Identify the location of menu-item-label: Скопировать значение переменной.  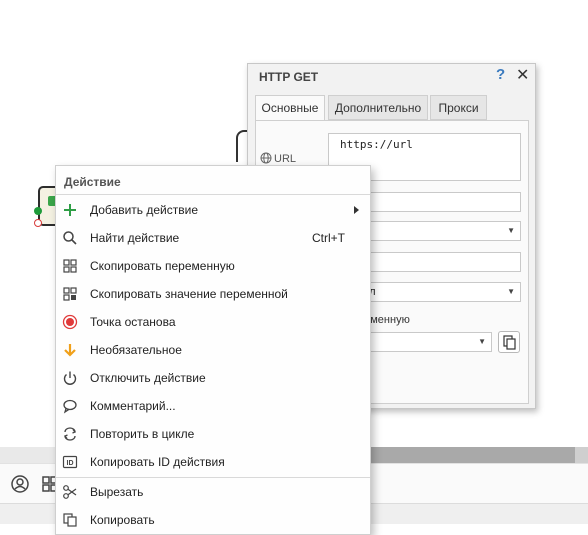
(189, 294).